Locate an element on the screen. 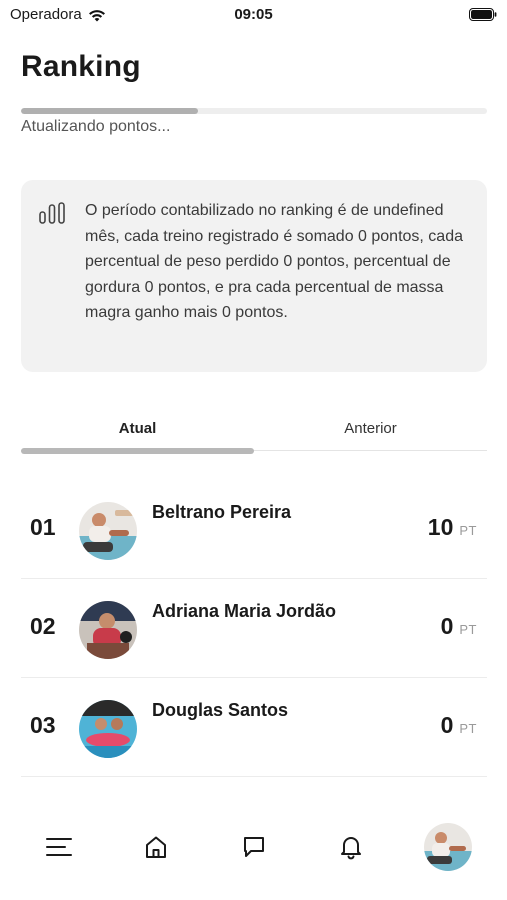  menu-button is located at coordinates (59, 847).